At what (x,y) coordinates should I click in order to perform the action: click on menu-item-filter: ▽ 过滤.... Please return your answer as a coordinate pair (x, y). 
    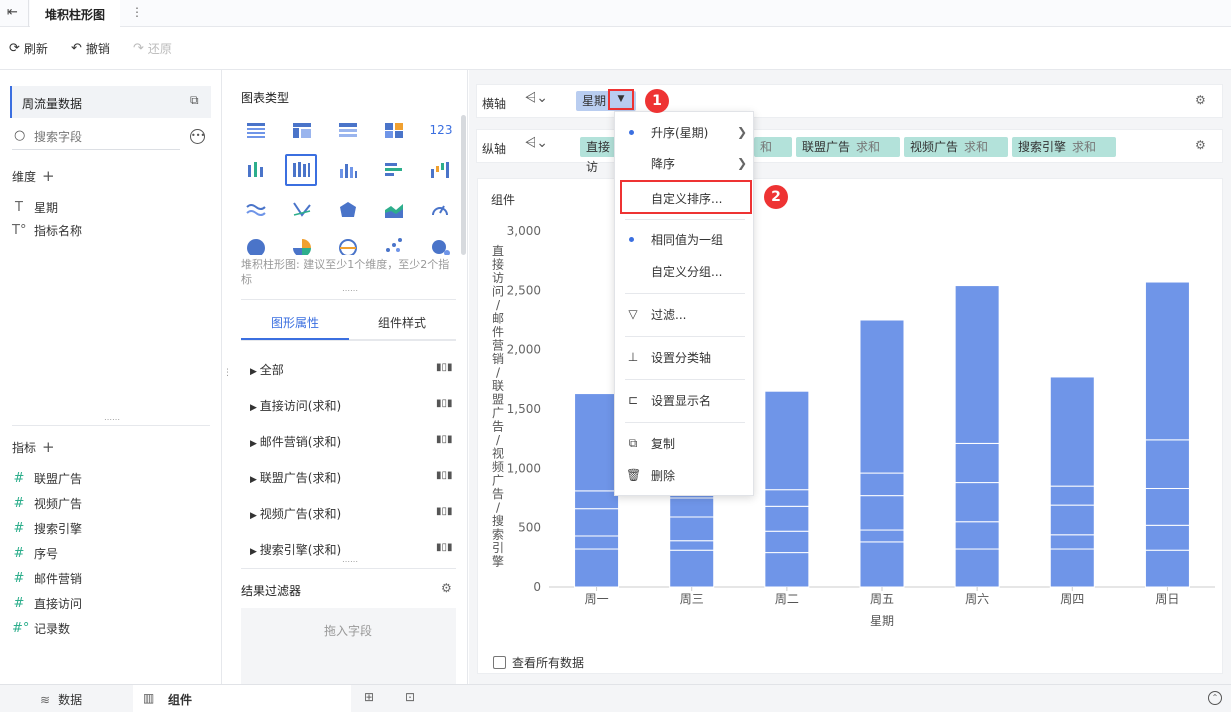
    Looking at the image, I should click on (685, 314).